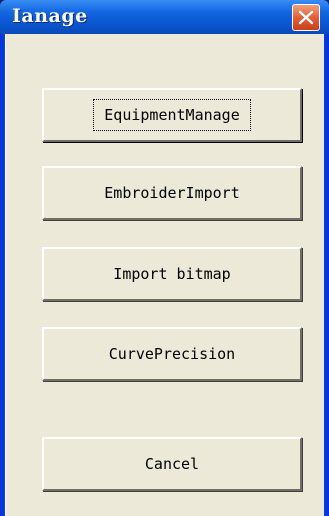  I want to click on close-icon, so click(306, 17).